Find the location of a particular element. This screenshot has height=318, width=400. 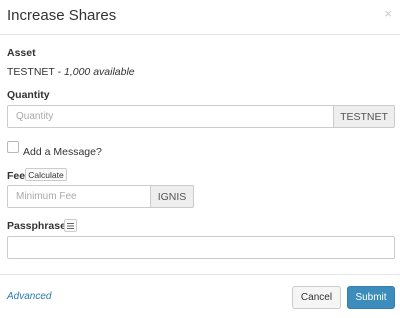

quantity-label: Quantity is located at coordinates (28, 95).